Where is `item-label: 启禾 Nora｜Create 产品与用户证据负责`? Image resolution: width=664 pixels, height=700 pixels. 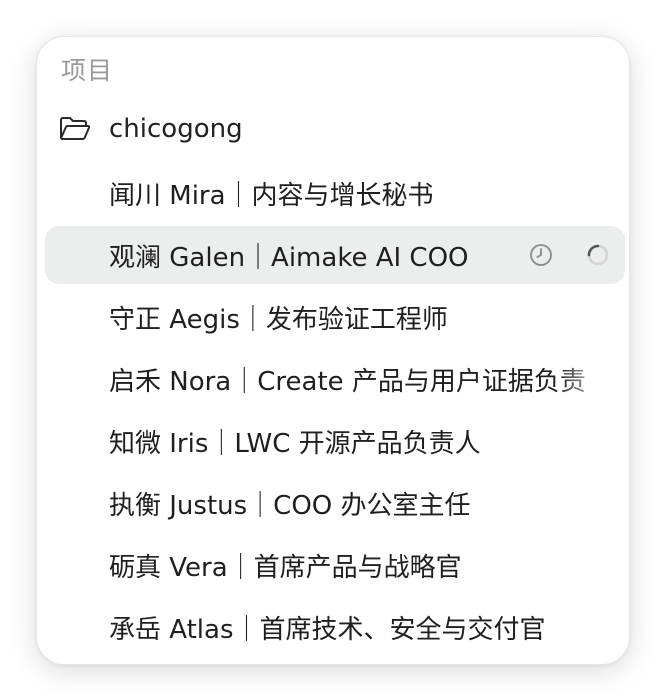 item-label: 启禾 Nora｜Create 产品与用户证据负责 is located at coordinates (347, 381).